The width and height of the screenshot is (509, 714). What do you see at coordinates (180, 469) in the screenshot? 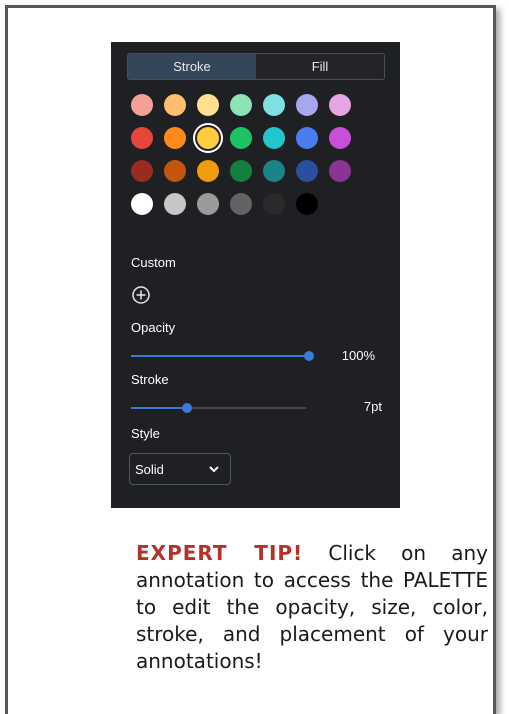
I see `style-select: Solid` at bounding box center [180, 469].